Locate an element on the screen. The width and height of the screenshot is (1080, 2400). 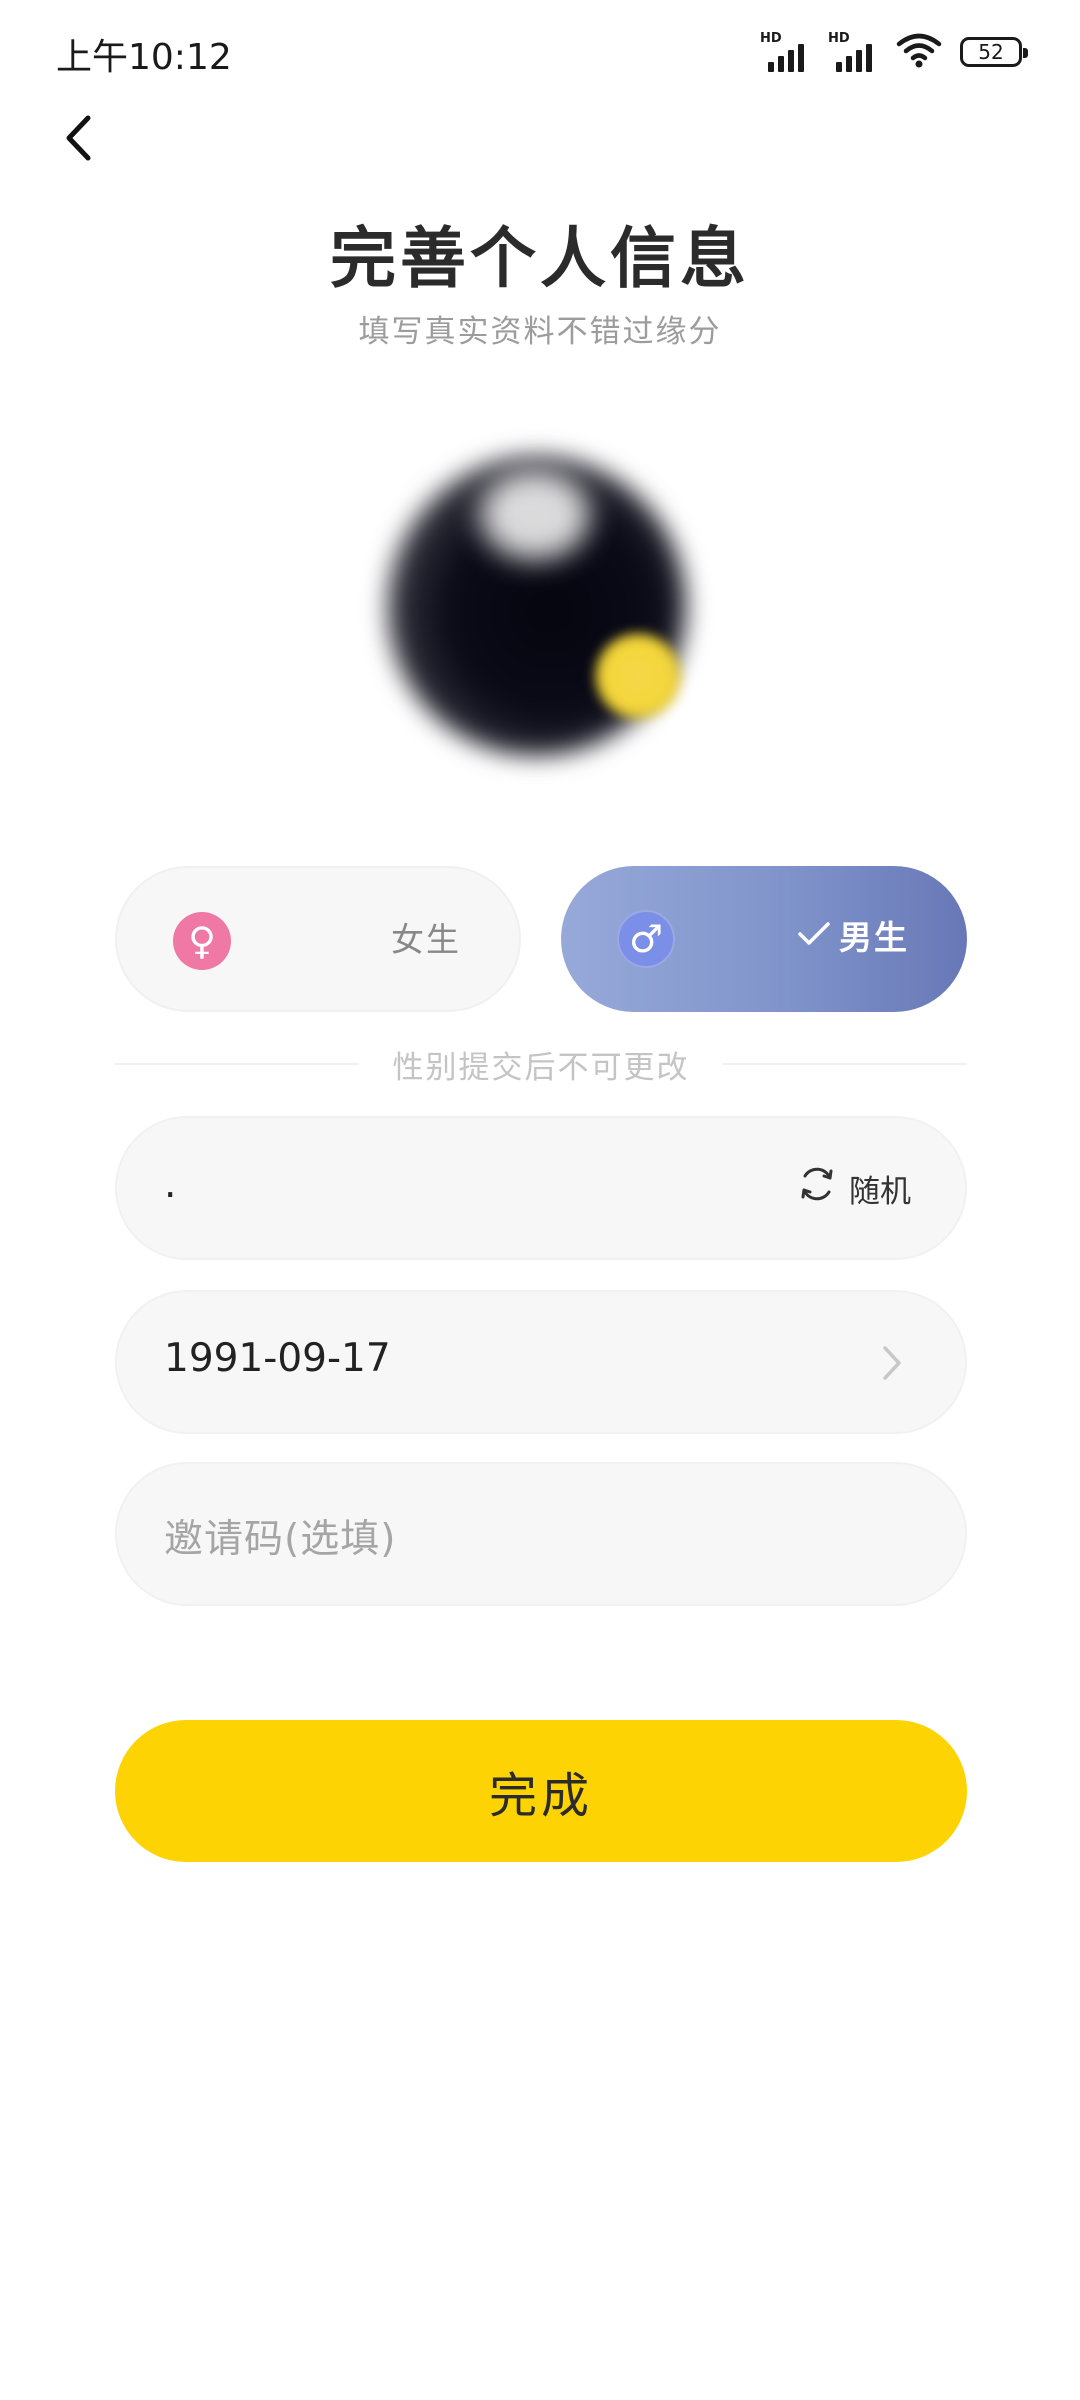
invite-code-field: 邀请码(选填) is located at coordinates (541, 1534).